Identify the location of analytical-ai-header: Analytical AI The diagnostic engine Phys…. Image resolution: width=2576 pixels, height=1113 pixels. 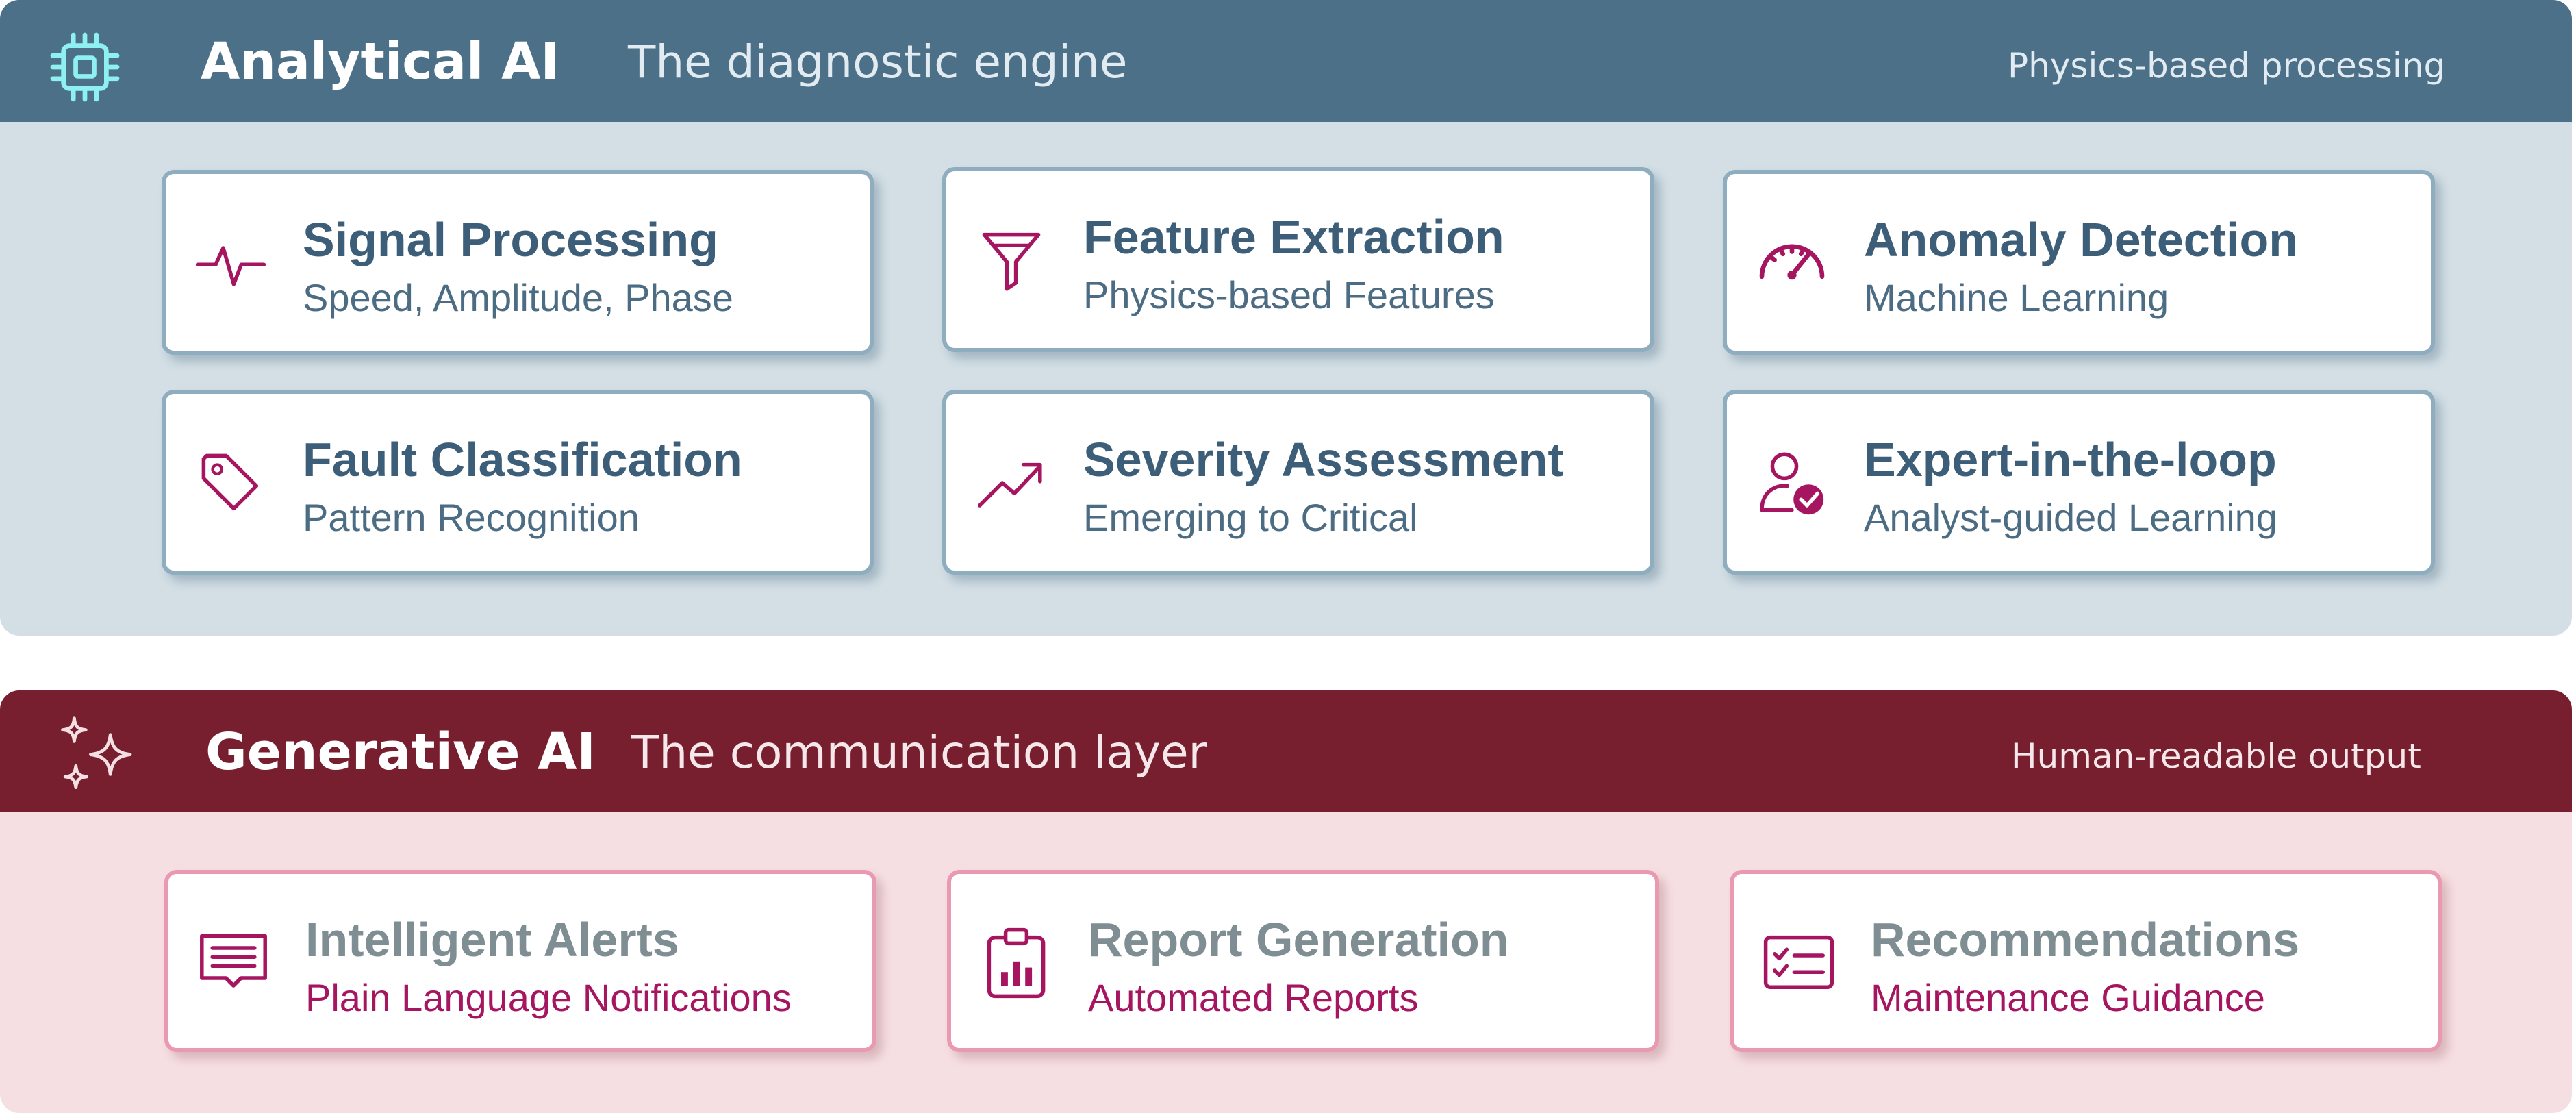
(1286, 61).